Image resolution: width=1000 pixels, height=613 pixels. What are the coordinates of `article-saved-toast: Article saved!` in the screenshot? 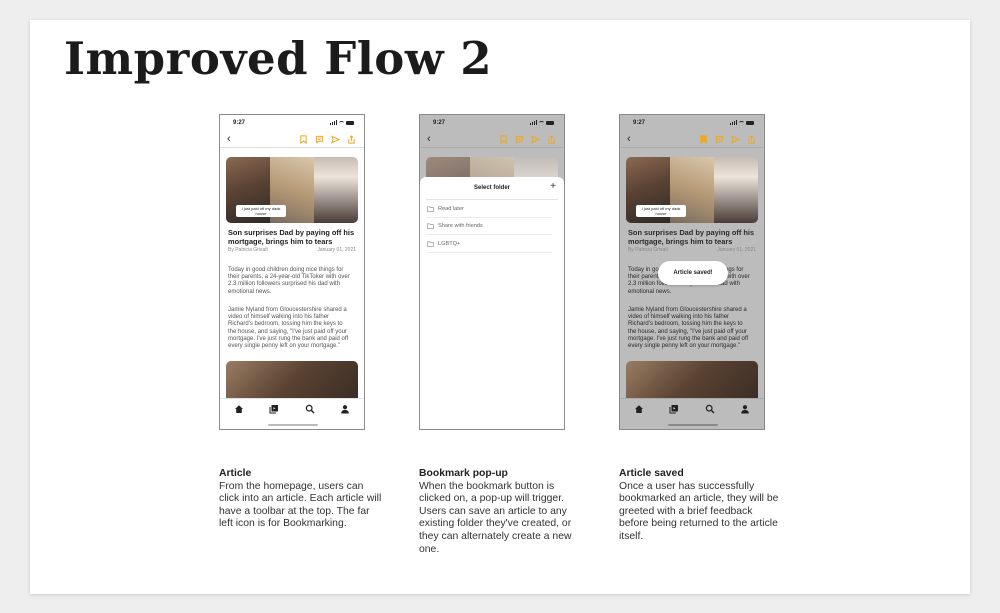 It's located at (693, 273).